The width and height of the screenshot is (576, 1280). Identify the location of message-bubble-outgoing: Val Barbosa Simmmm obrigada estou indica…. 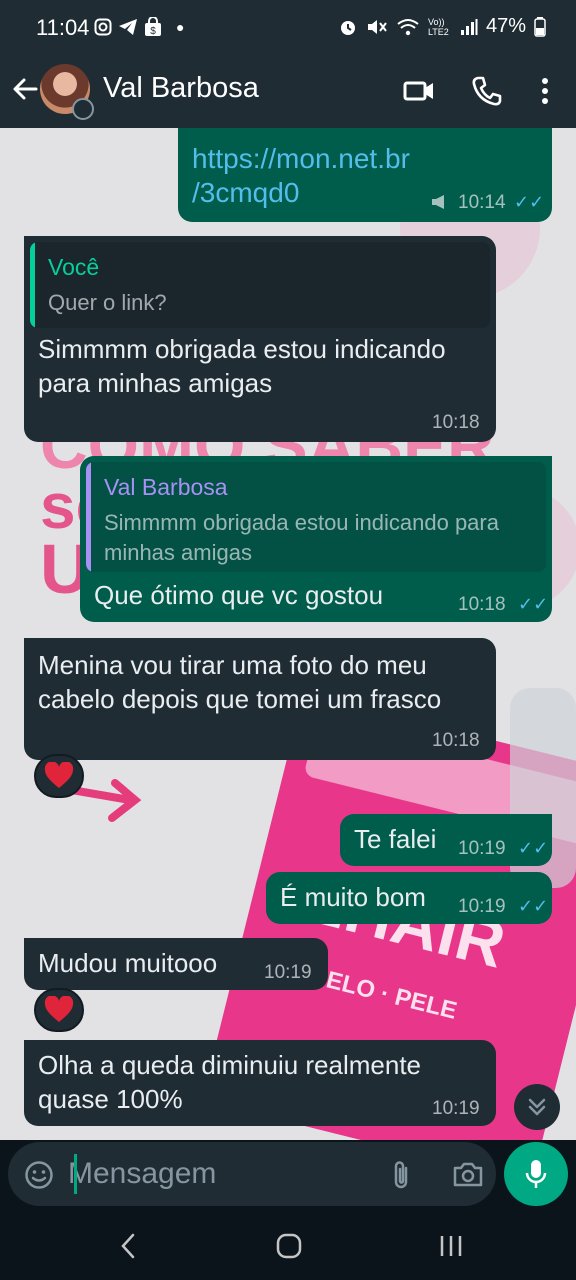
(316, 539).